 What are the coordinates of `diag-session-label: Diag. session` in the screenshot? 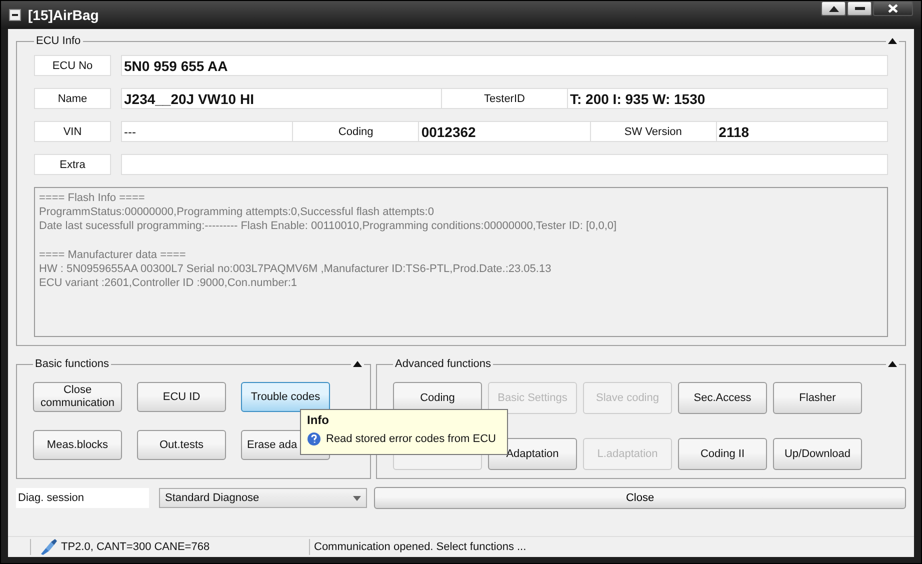 It's located at (82, 498).